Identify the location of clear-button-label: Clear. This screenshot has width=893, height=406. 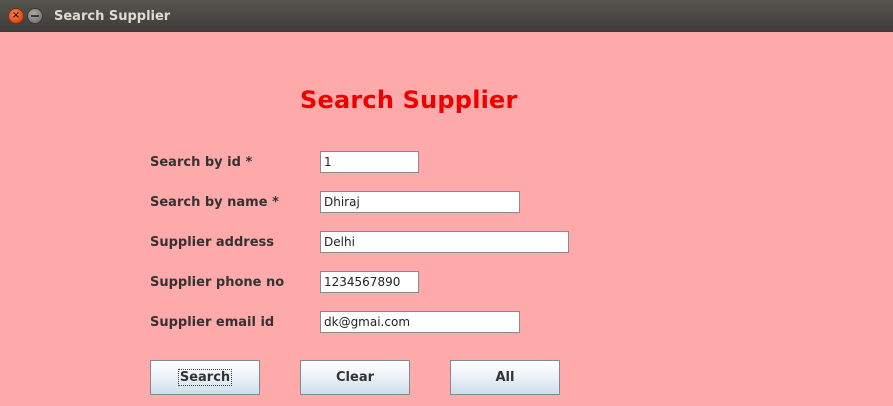
(355, 377).